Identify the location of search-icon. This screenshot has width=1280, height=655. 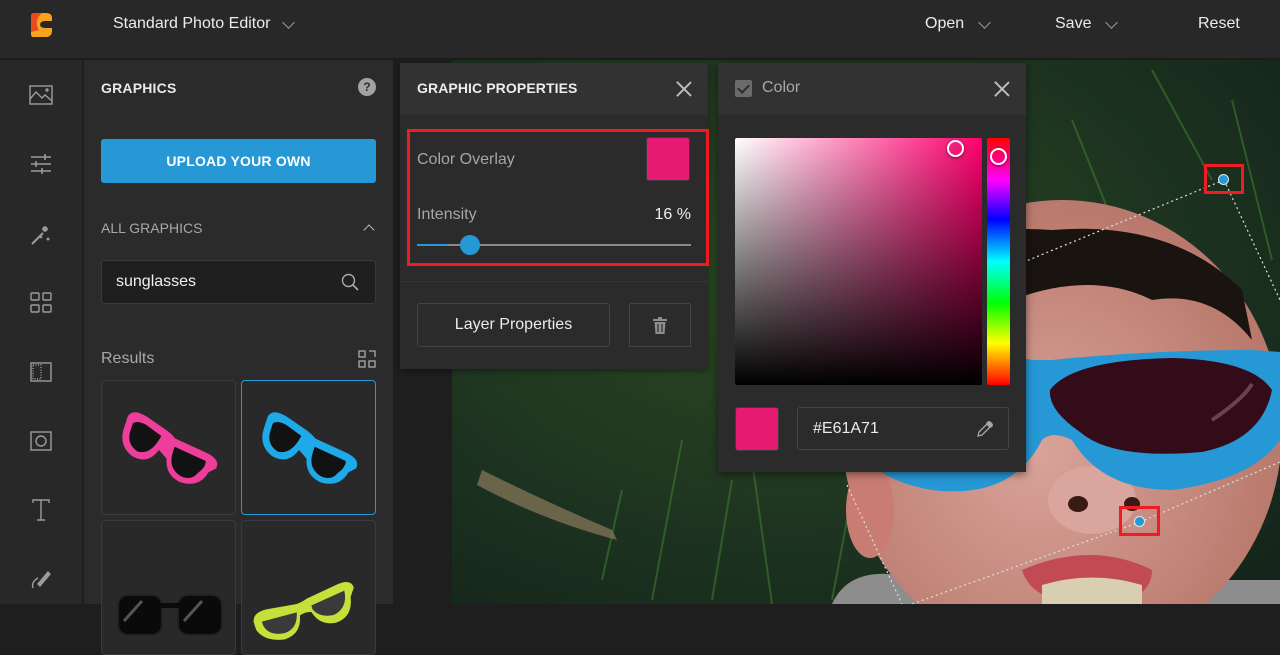
(350, 282).